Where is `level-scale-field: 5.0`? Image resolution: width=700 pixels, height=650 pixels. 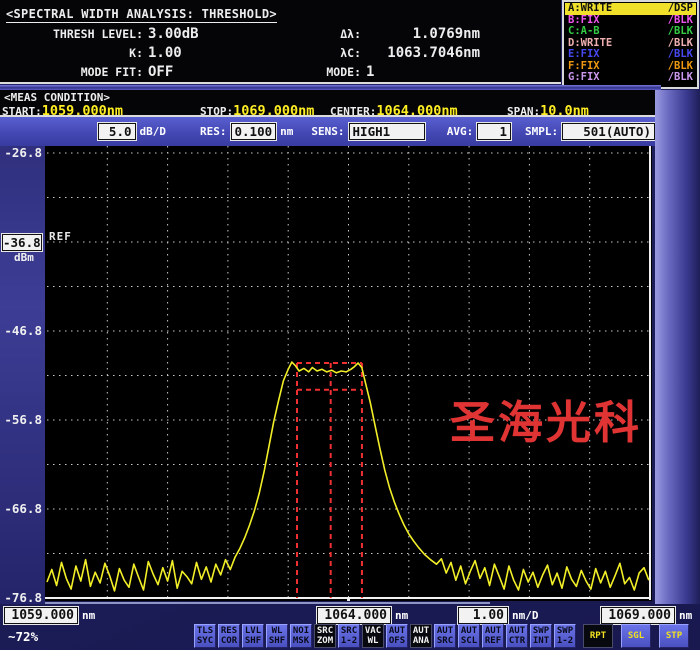
level-scale-field: 5.0 is located at coordinates (117, 131).